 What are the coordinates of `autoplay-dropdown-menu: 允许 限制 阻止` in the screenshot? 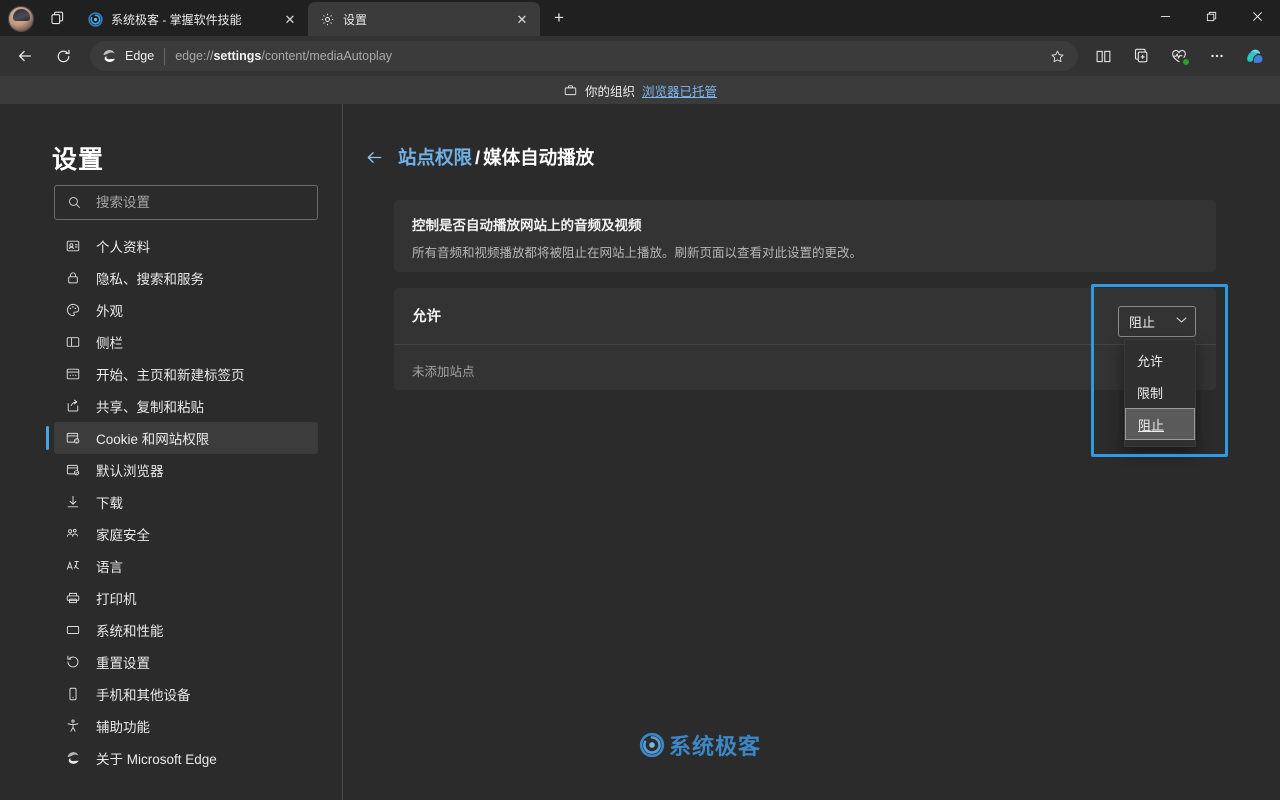 It's located at (1160, 393).